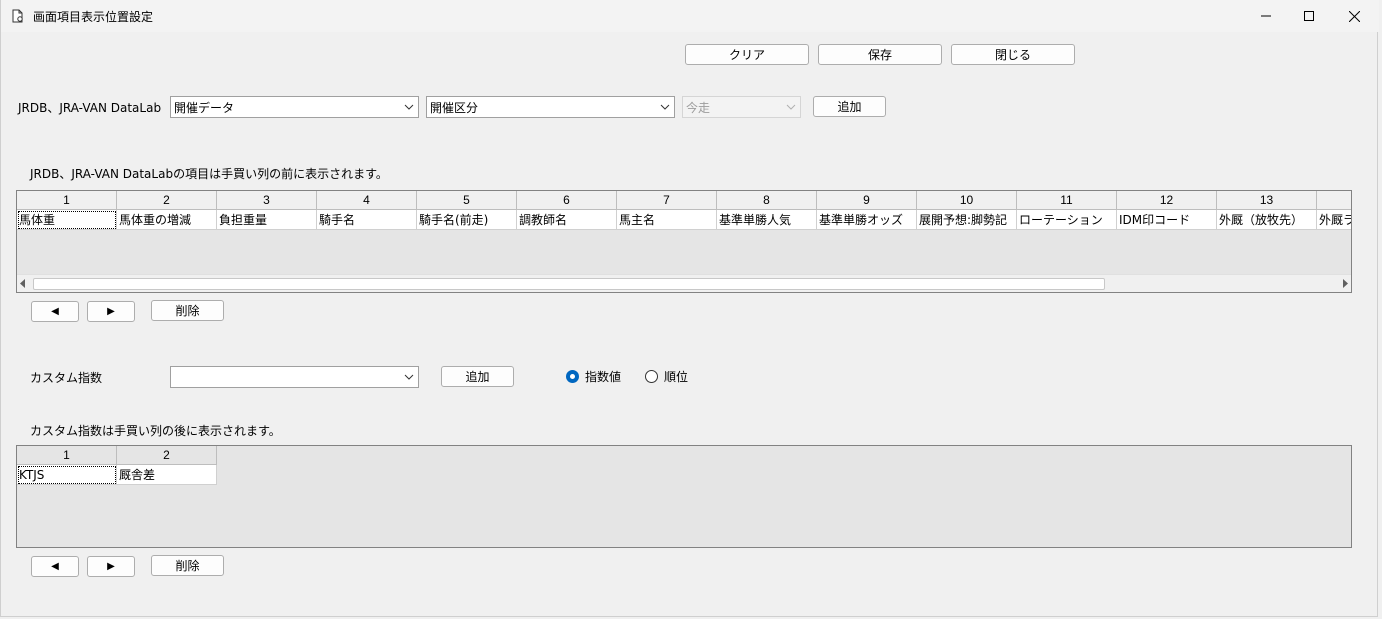 The image size is (1382, 619). I want to click on scrollbar-thumb, so click(569, 284).